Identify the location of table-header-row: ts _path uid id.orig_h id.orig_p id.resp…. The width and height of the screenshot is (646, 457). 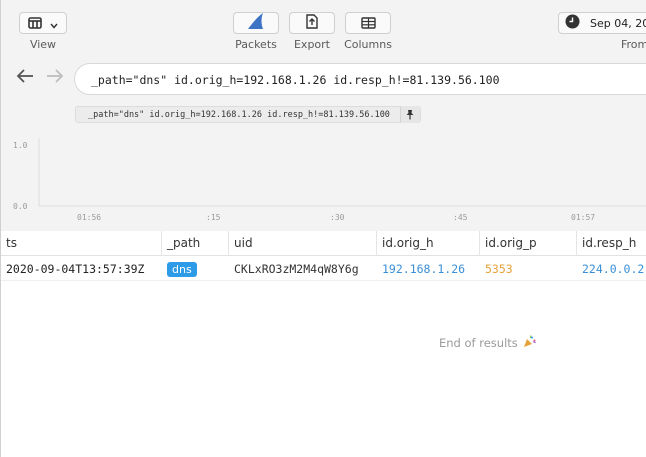
(323, 243).